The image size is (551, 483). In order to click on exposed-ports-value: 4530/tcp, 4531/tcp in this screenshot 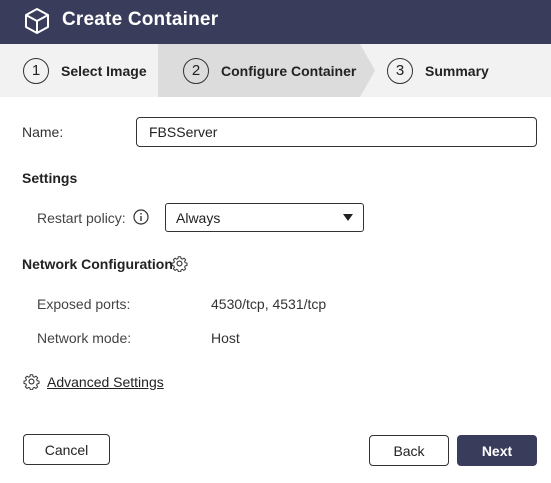, I will do `click(269, 304)`.